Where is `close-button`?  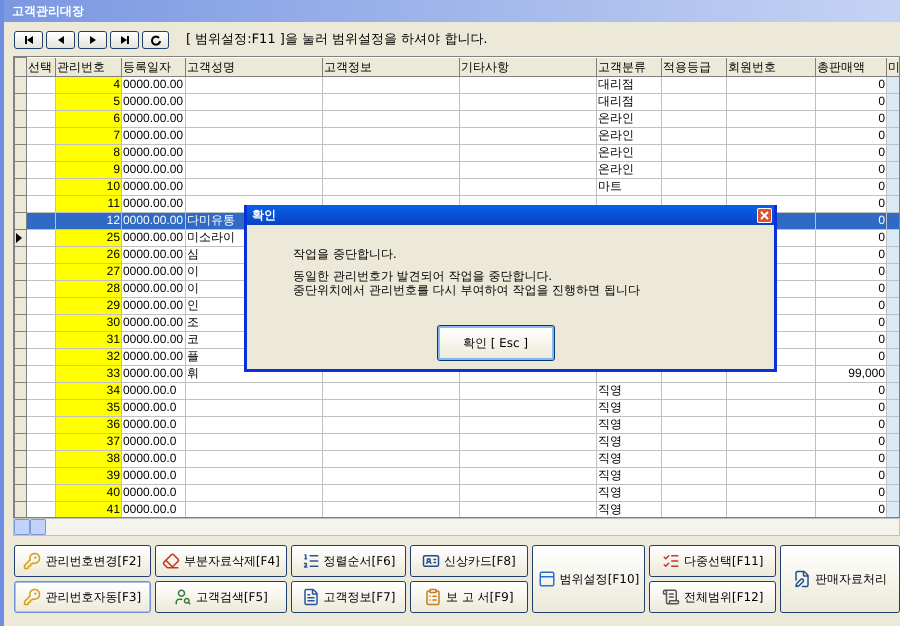 close-button is located at coordinates (764, 215).